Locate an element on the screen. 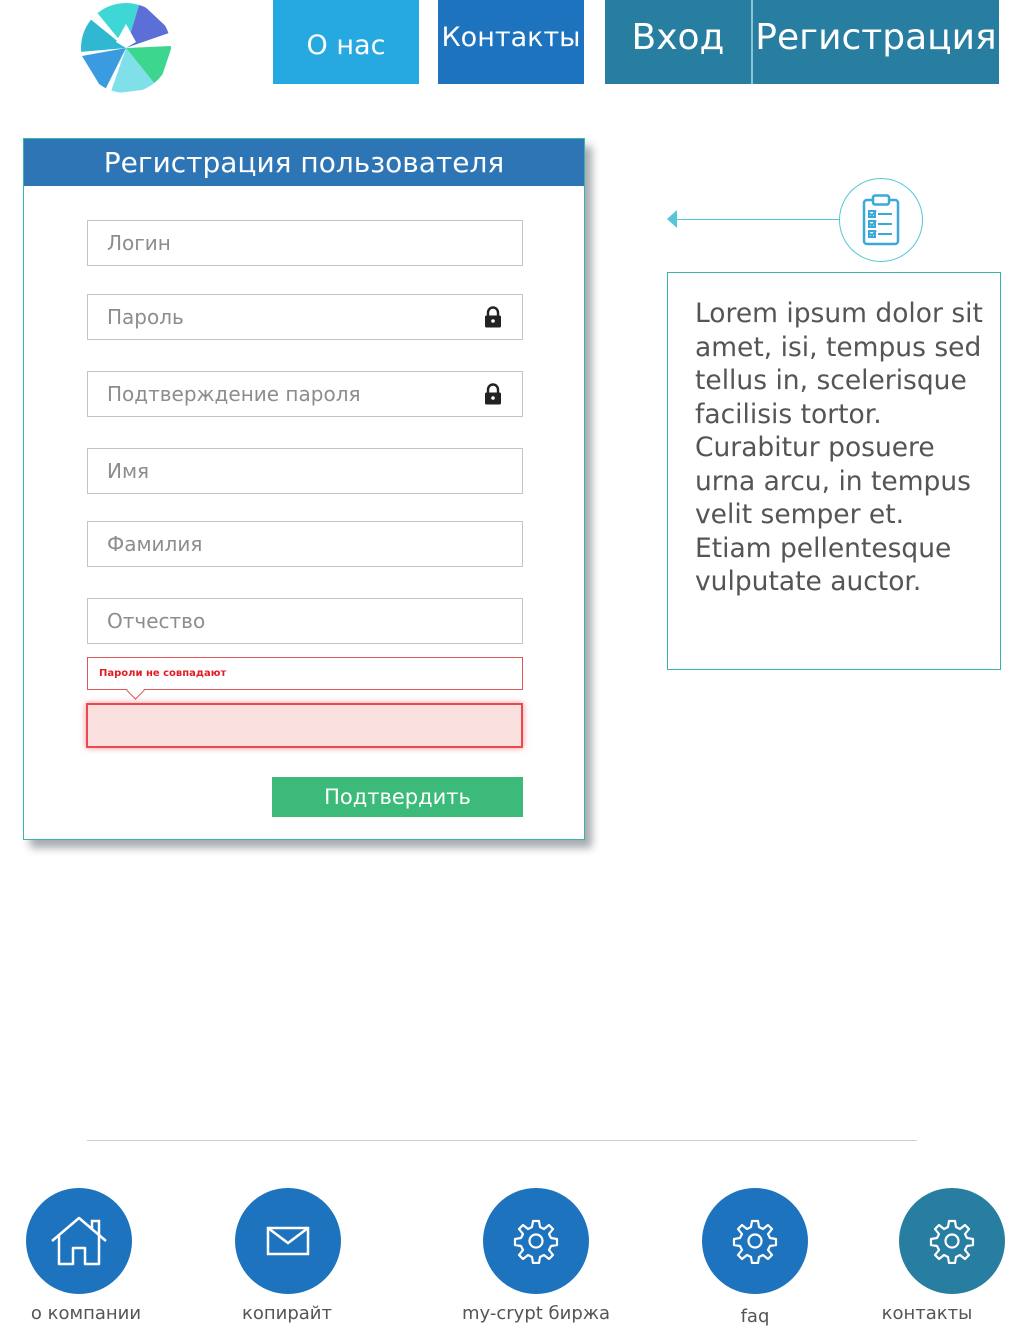 This screenshot has height=1339, width=1024. footer-copyright-button is located at coordinates (288, 1241).